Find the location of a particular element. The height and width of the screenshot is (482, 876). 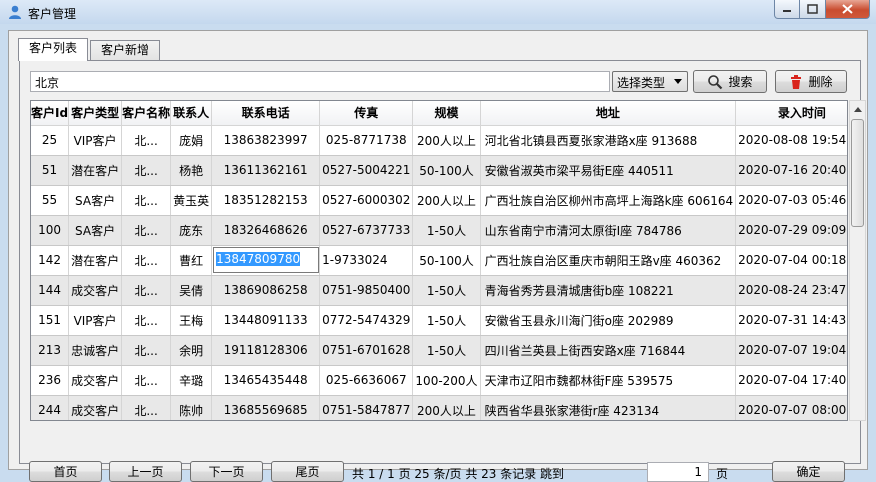

table-cell: 0527-6000302 is located at coordinates (366, 200).